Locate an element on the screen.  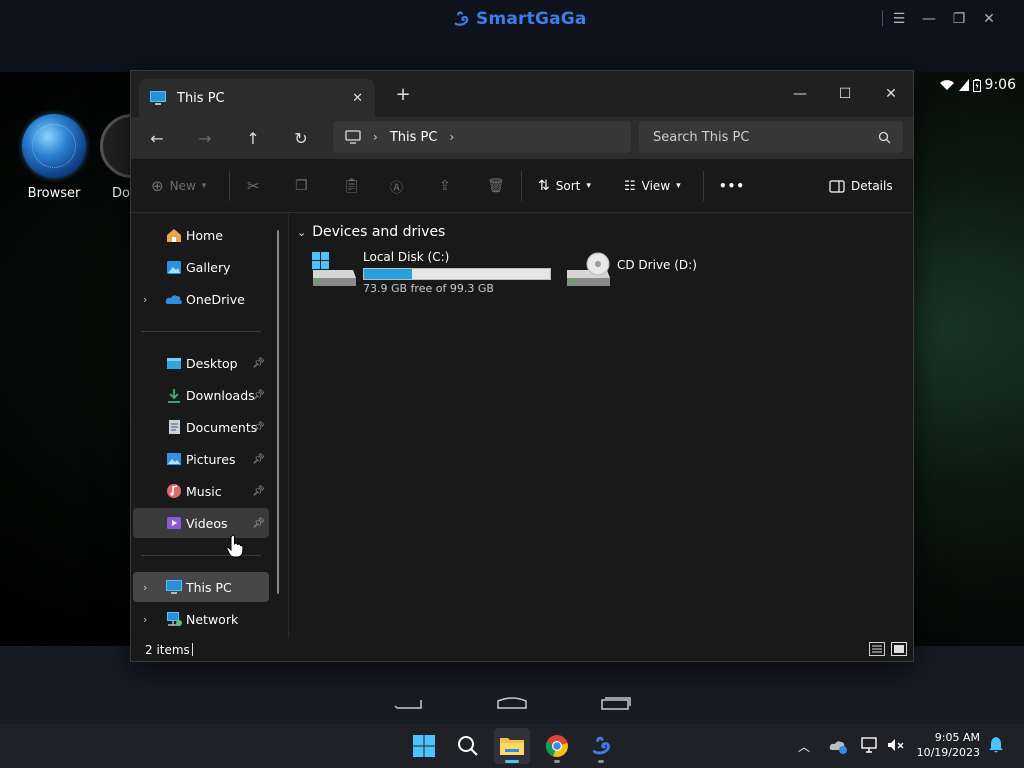
drive-cd: CD Drive (D:) is located at coordinates (631, 273).